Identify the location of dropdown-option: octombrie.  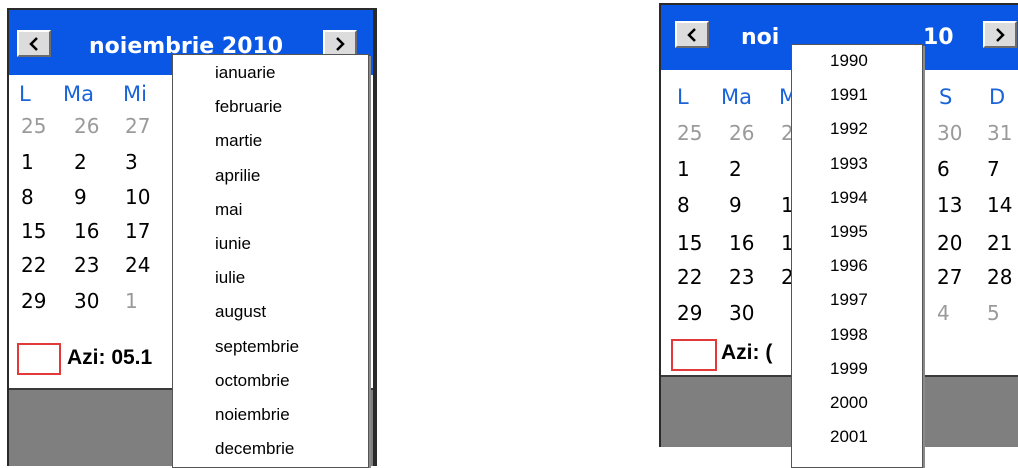
(270, 381).